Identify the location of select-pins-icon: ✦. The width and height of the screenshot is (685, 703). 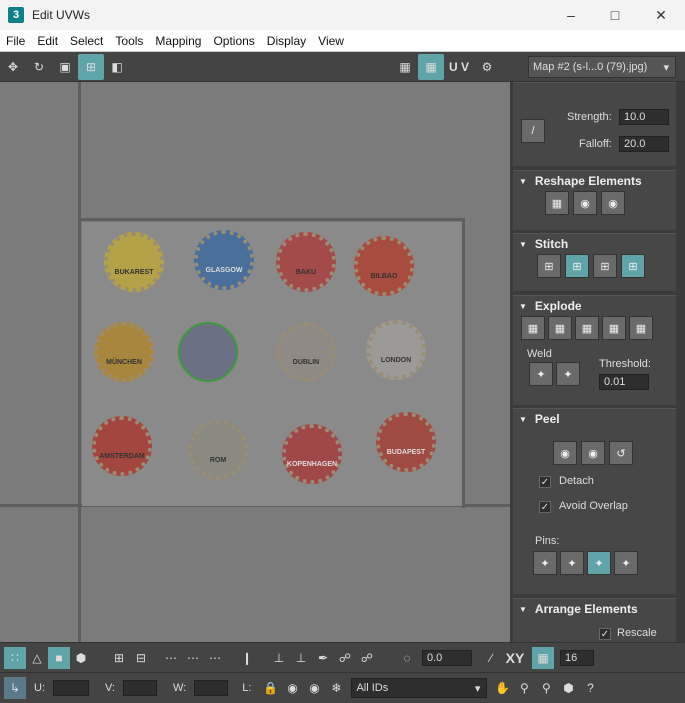
(626, 563).